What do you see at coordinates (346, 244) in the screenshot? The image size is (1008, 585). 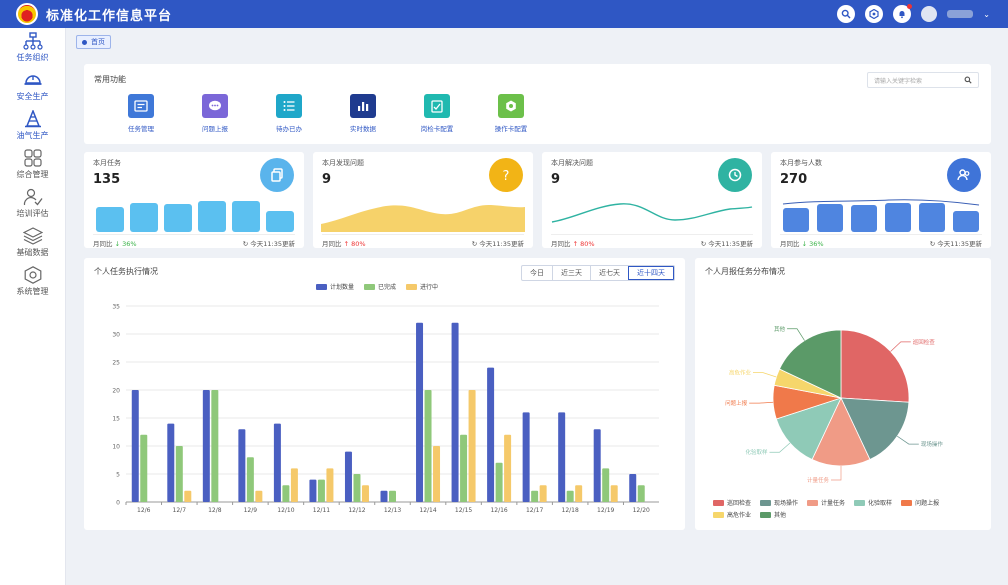 I see `trend-arrow: ↑` at bounding box center [346, 244].